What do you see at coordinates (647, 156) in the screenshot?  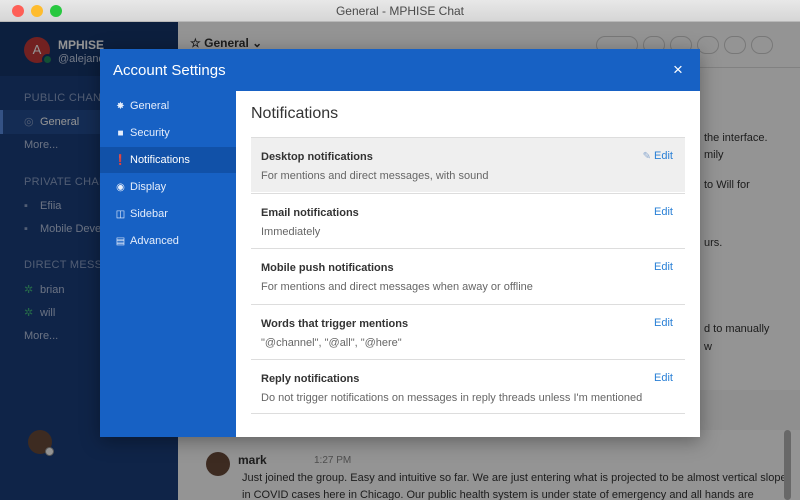 I see `pencil-icon: ✎` at bounding box center [647, 156].